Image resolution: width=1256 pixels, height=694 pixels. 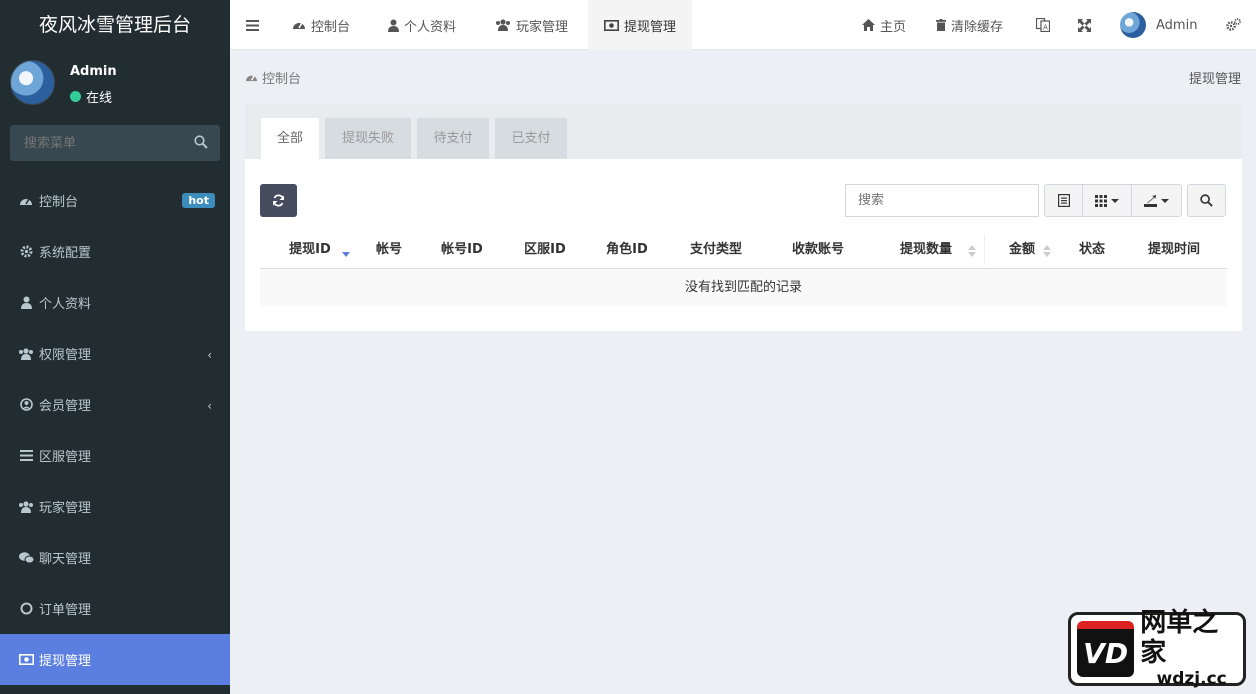 I want to click on tab-profile: 个人资料, so click(x=422, y=25).